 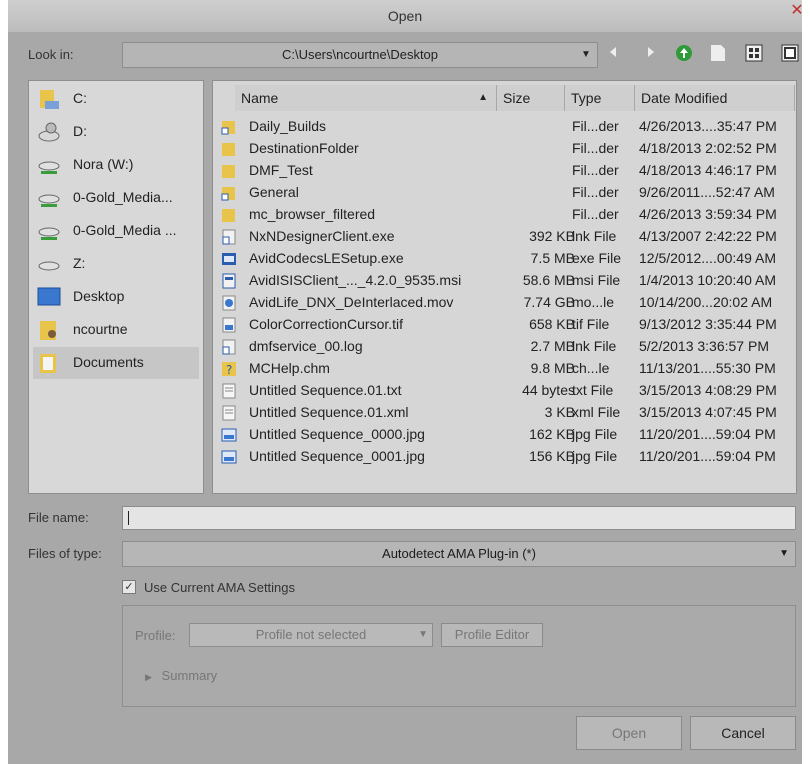 What do you see at coordinates (155, 635) in the screenshot?
I see `profile-label: Profile:` at bounding box center [155, 635].